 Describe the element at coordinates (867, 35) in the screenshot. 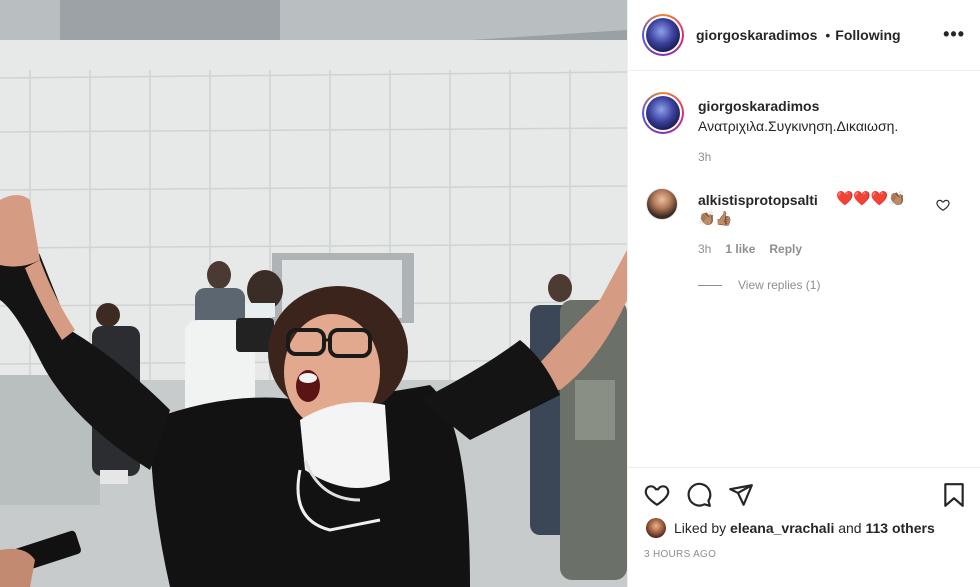

I see `following-button: Following` at that location.